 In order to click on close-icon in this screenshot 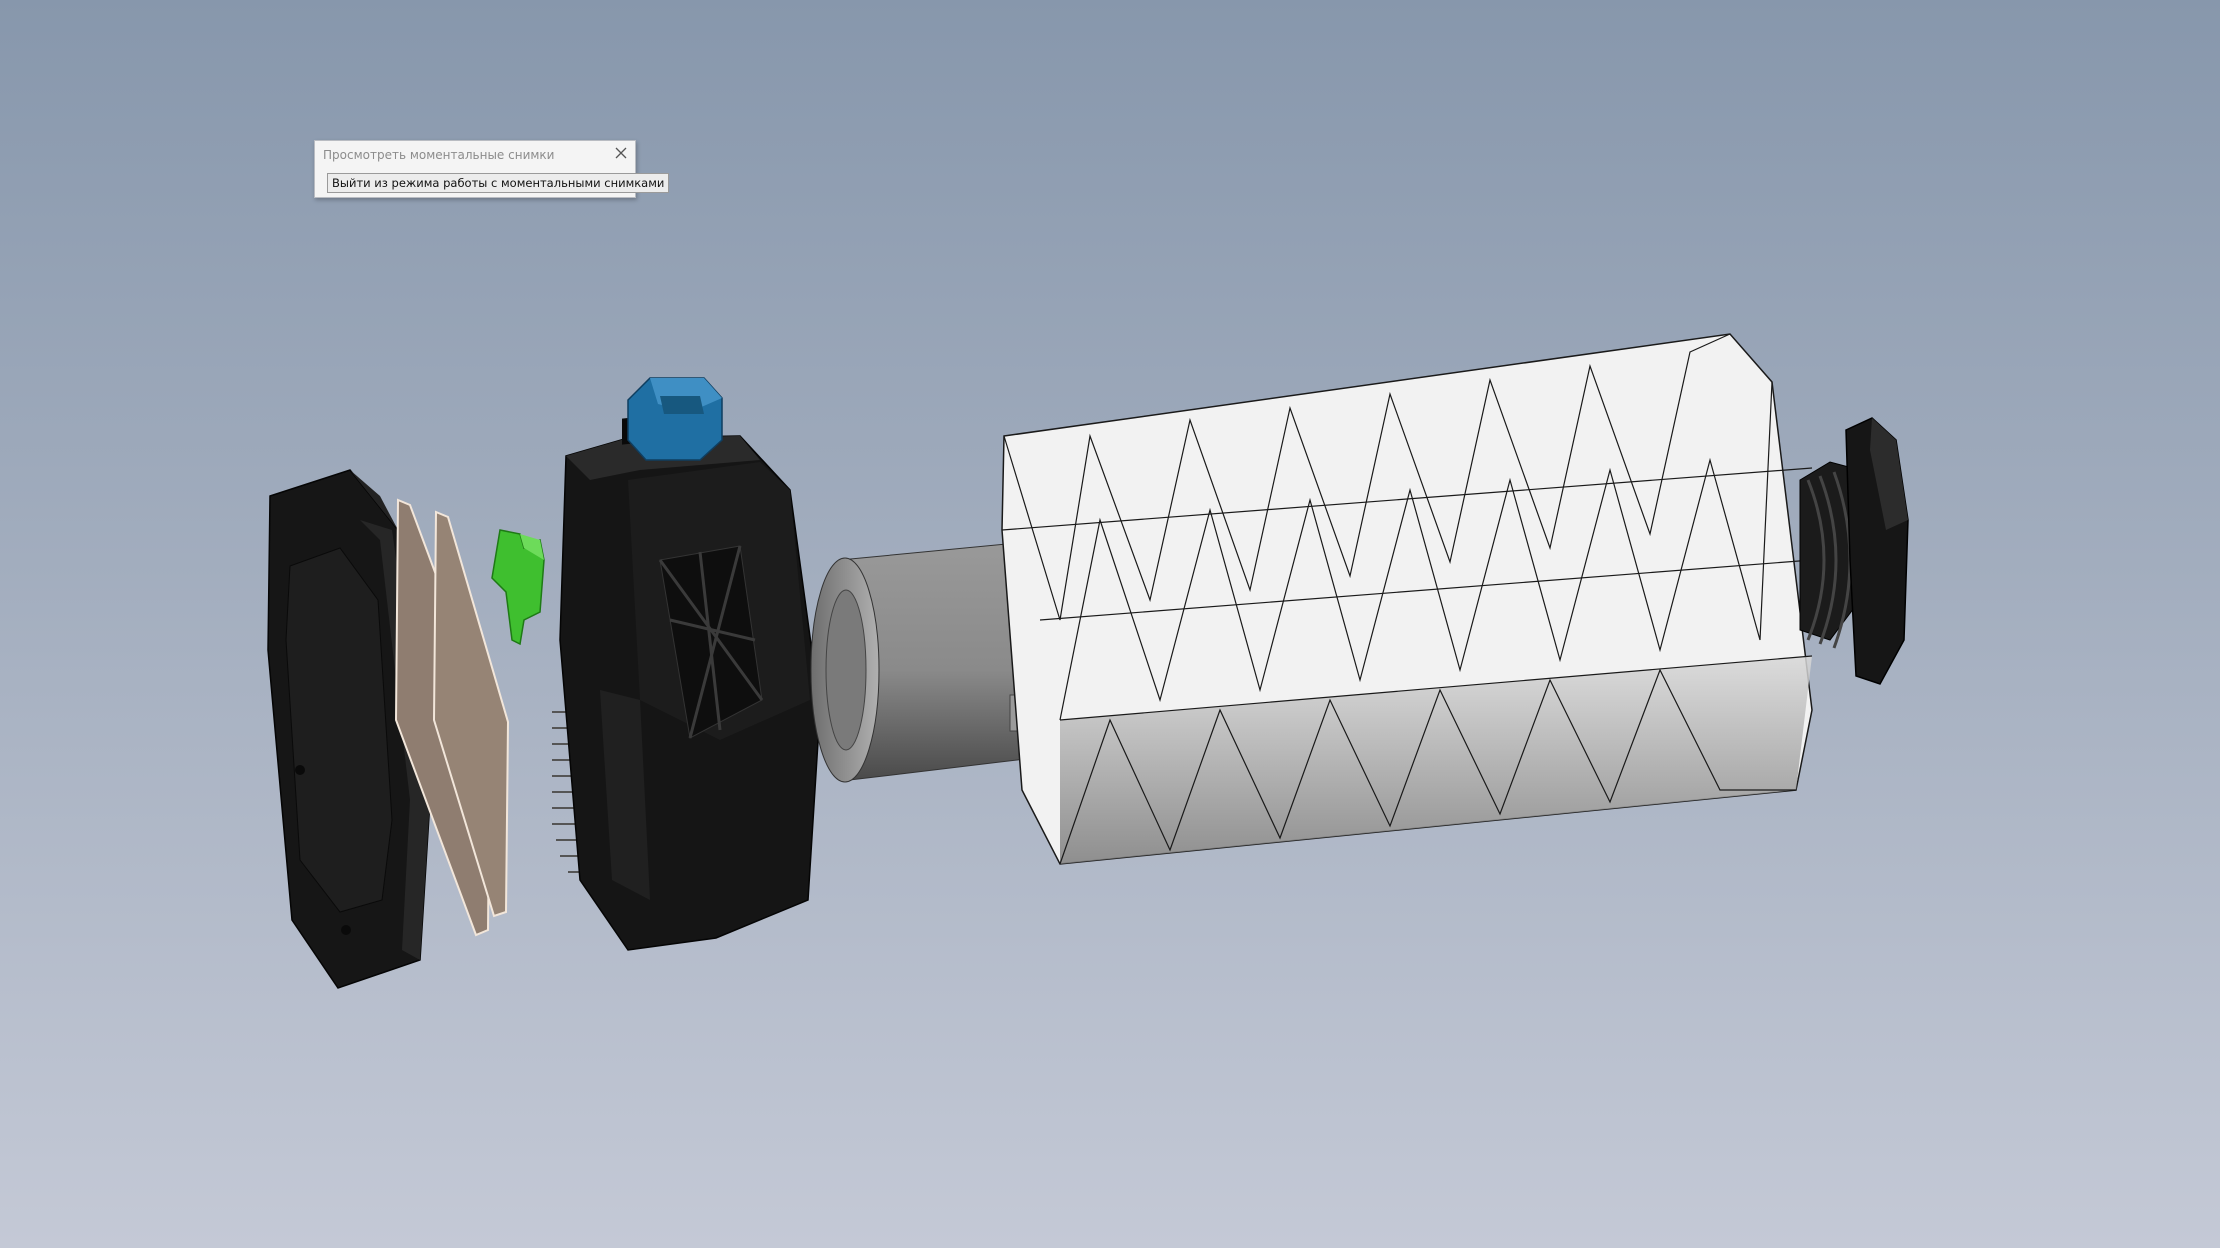, I will do `click(621, 153)`.